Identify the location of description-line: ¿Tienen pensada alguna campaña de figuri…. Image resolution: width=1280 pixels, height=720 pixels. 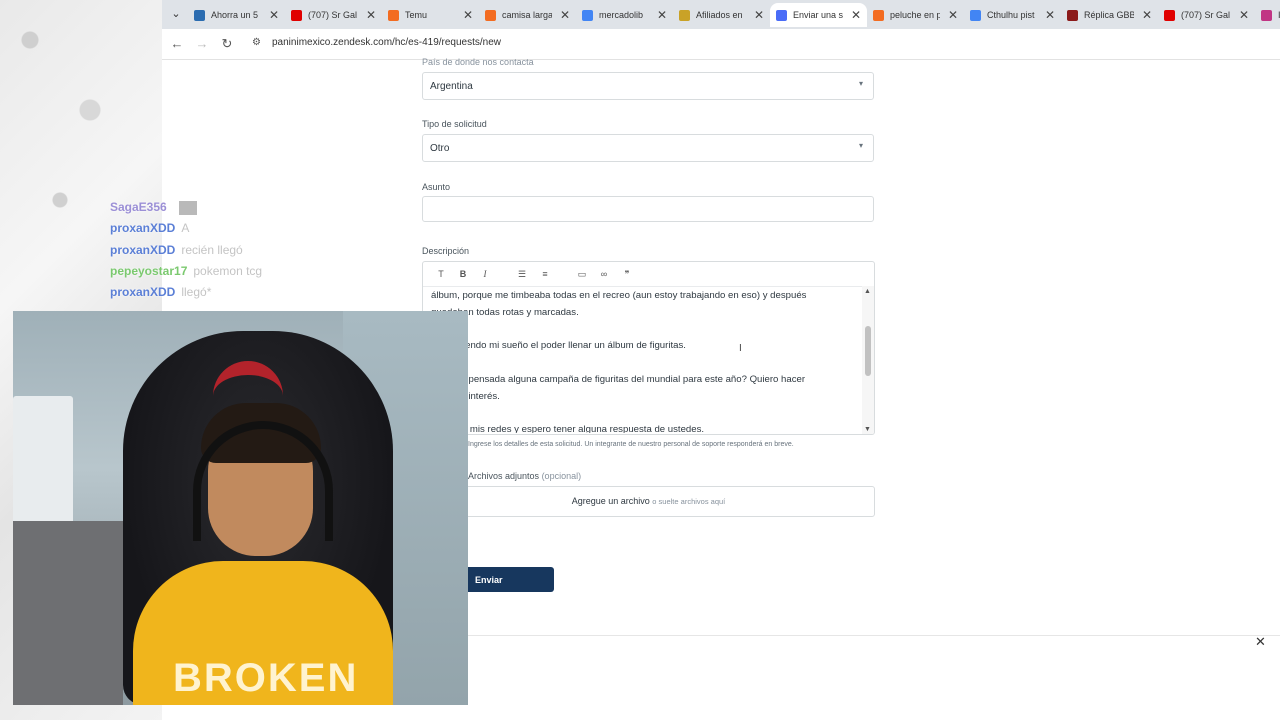
(618, 379).